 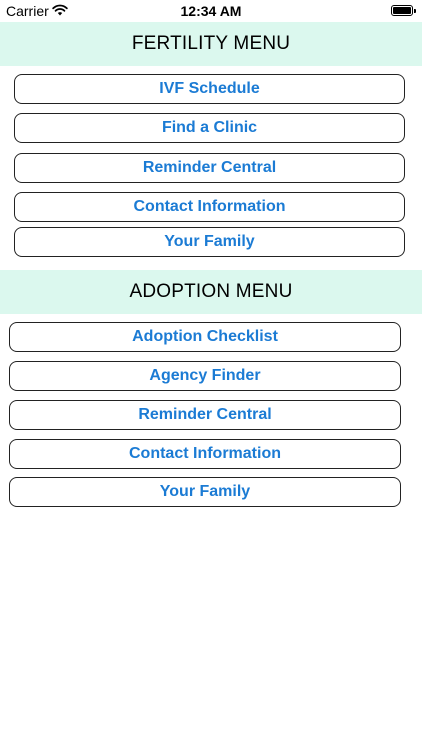 I want to click on fertility-menu-header: FERTILITY MENU, so click(x=211, y=44).